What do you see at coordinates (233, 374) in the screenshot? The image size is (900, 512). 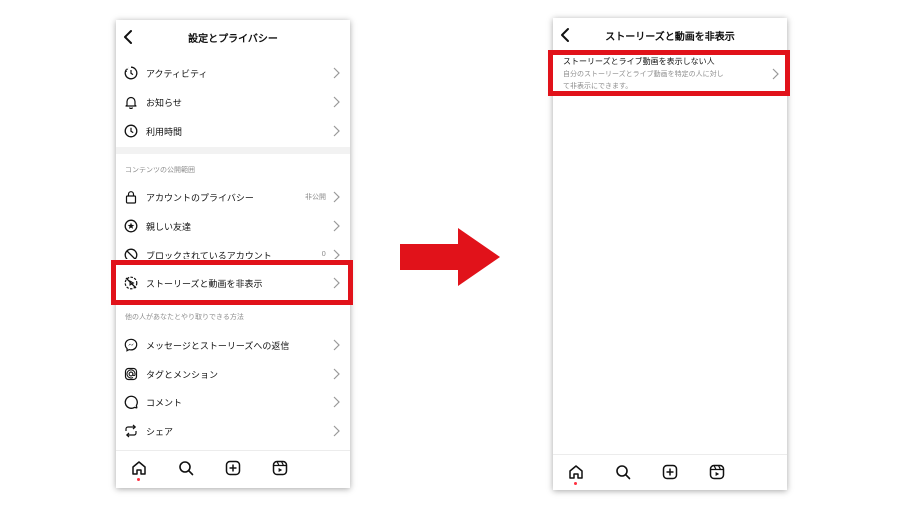 I see `menu-item-tags-mentions: タグとメンション` at bounding box center [233, 374].